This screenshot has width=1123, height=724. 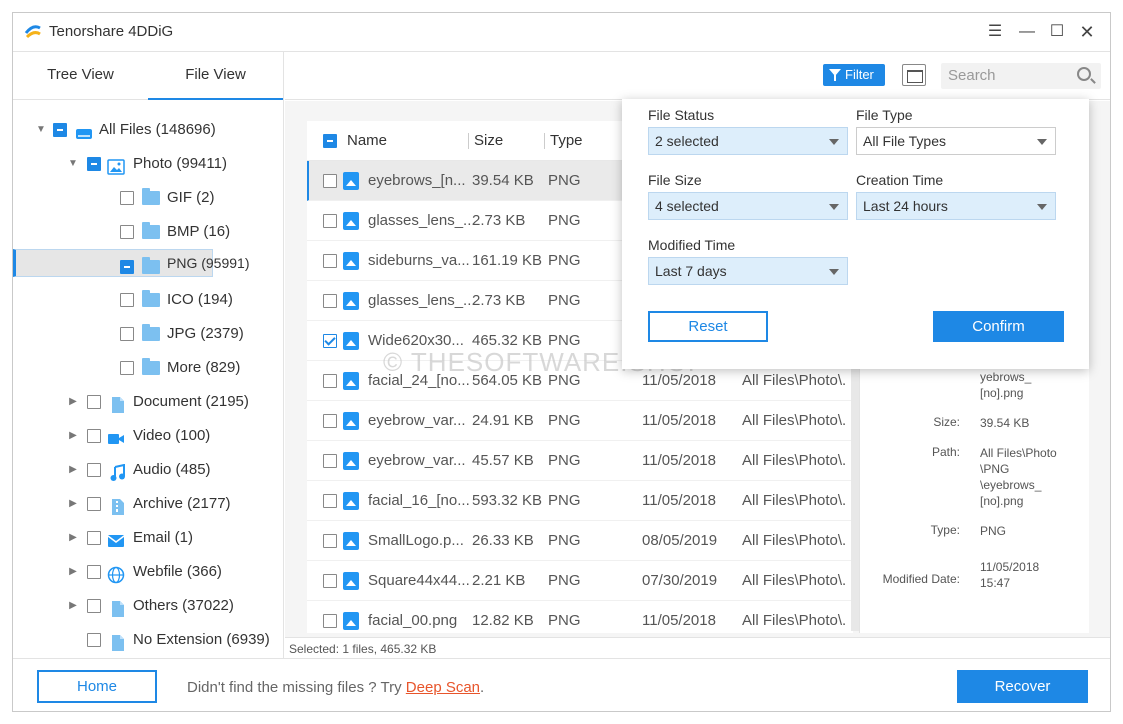 What do you see at coordinates (914, 75) in the screenshot?
I see `preview-toggle-button` at bounding box center [914, 75].